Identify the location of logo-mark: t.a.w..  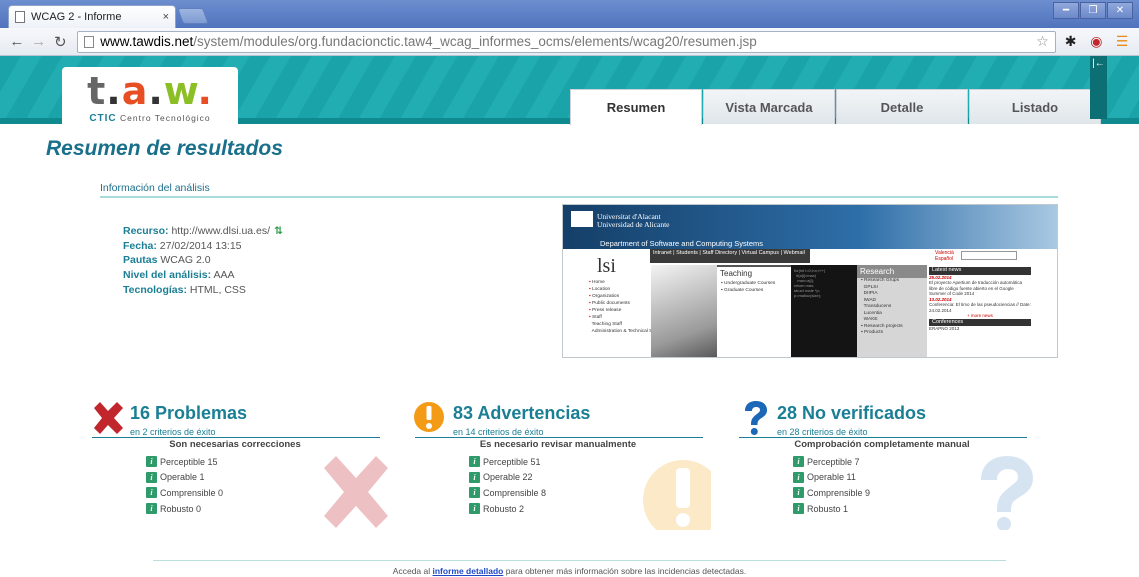
(150, 91).